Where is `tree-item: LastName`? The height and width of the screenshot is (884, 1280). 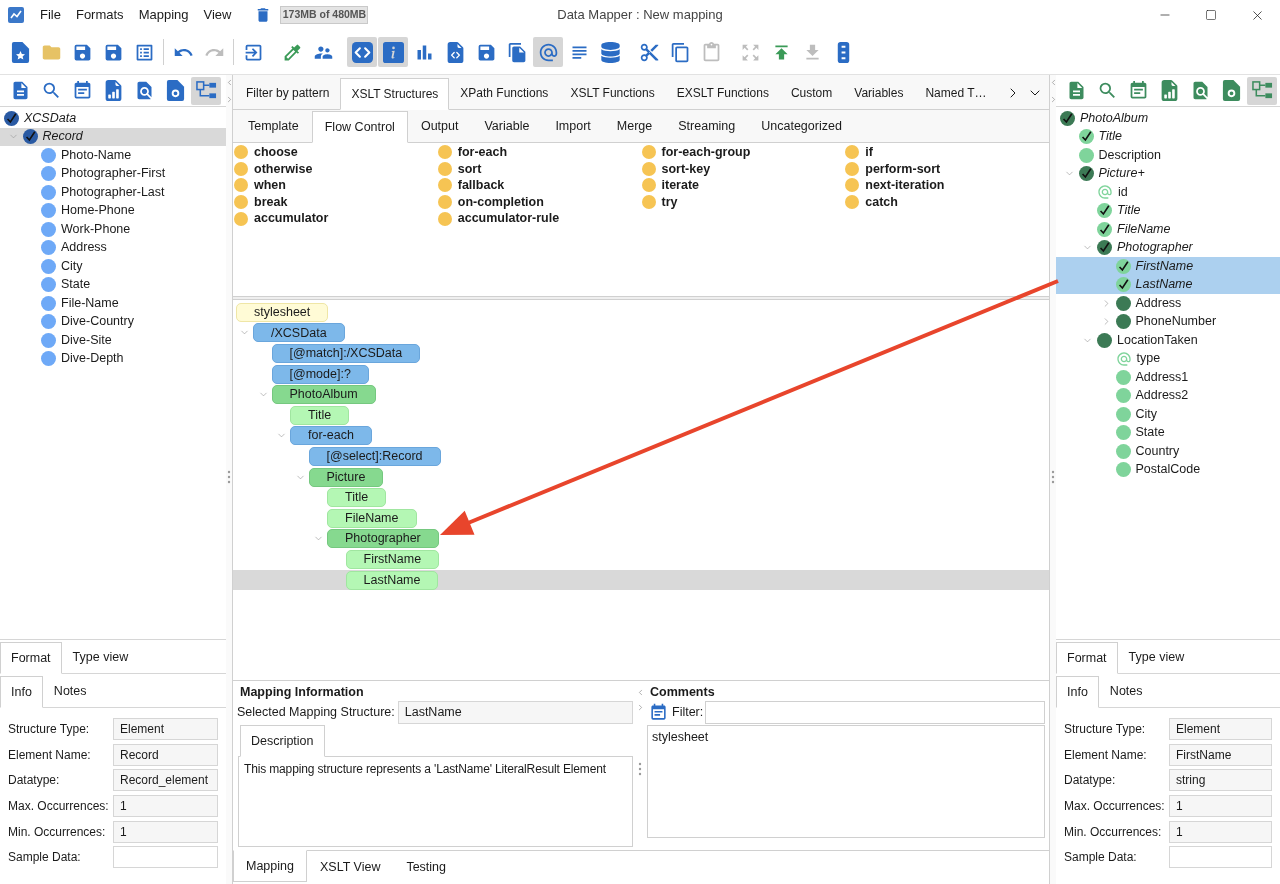
tree-item: LastName is located at coordinates (1145, 284).